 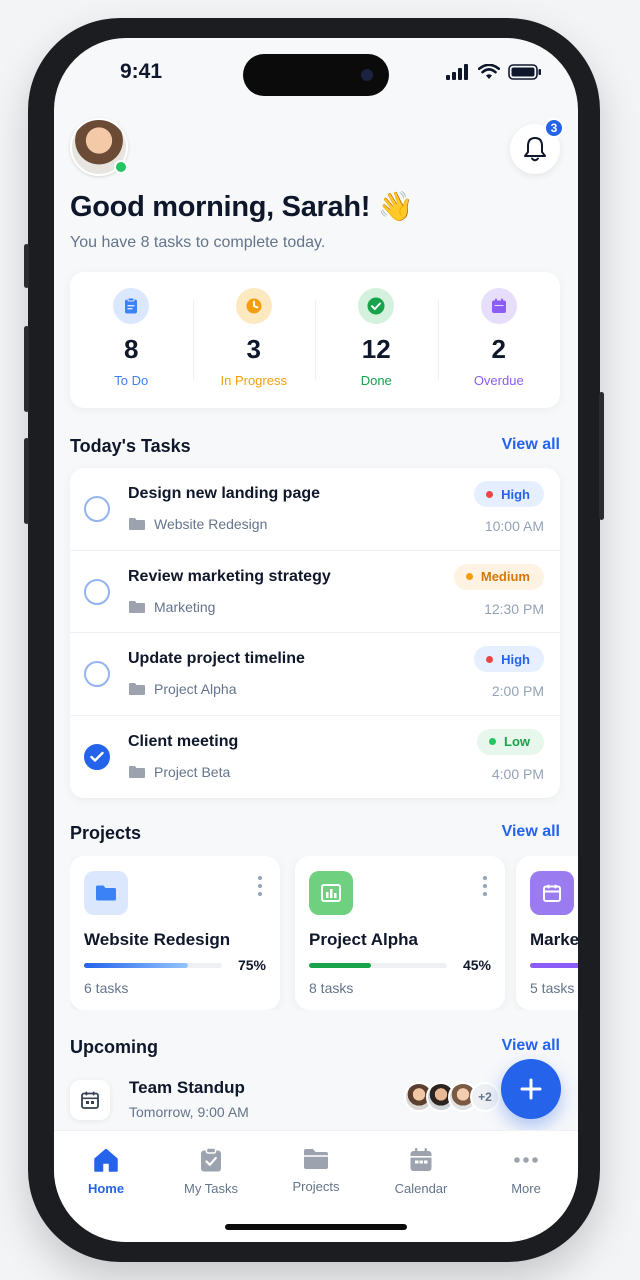 I want to click on plus-icon, so click(x=531, y=1089).